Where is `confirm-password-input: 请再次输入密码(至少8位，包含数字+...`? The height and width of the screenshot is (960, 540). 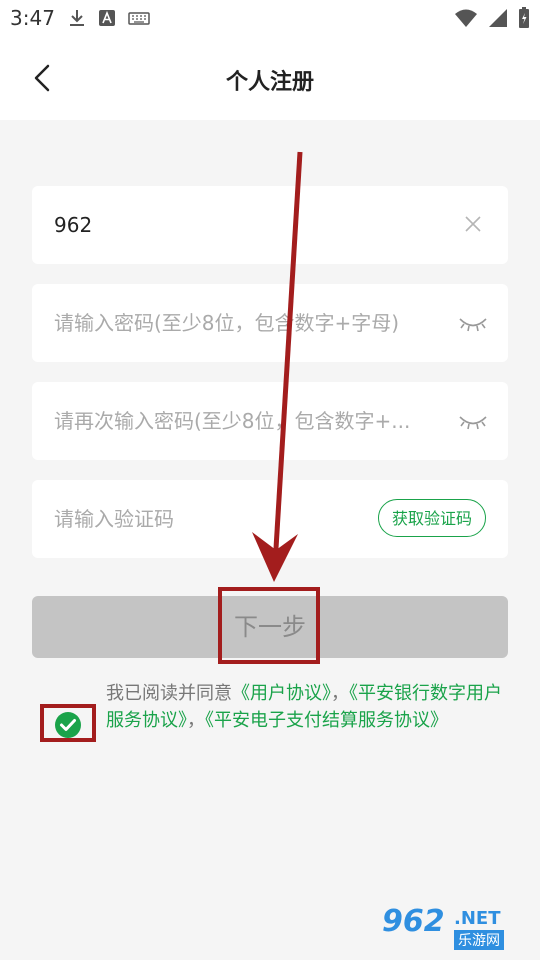 confirm-password-input: 请再次输入密码(至少8位，包含数字+... is located at coordinates (232, 421).